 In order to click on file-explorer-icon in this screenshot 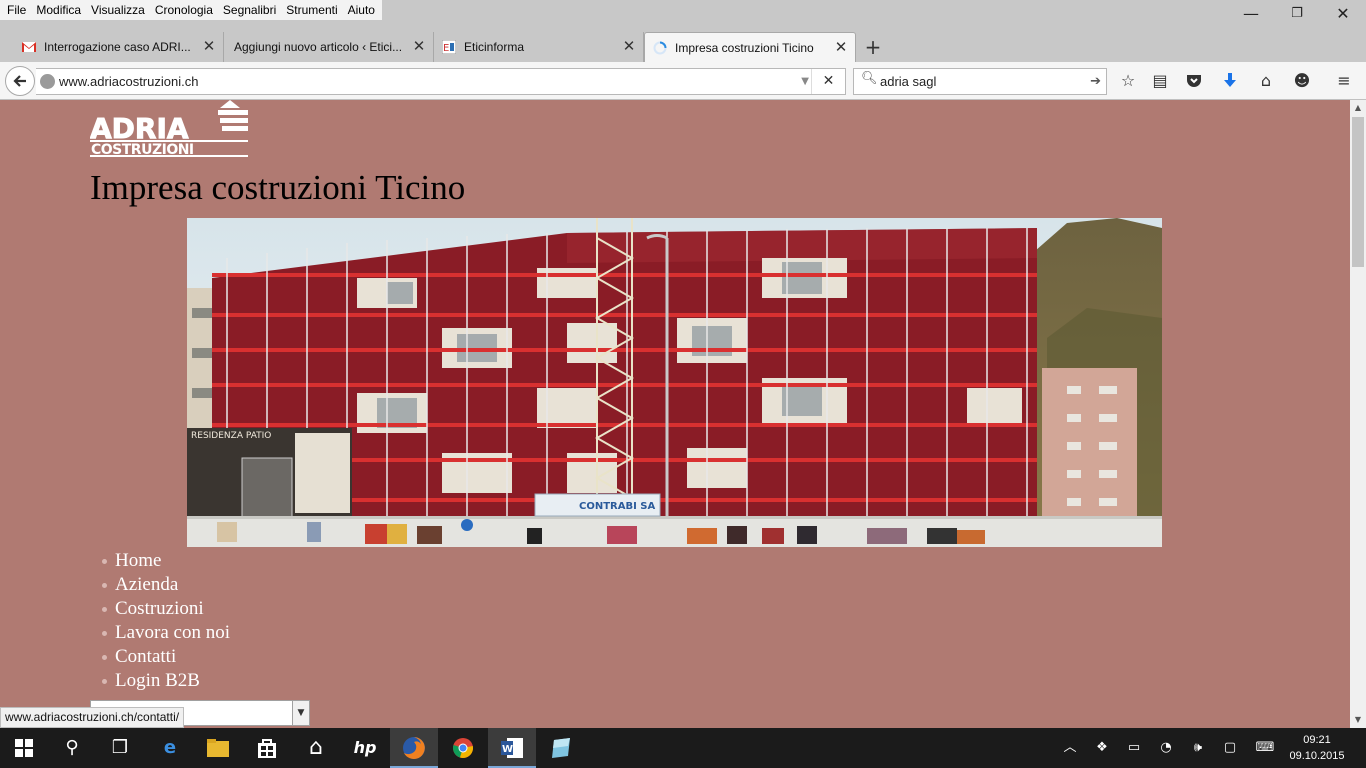, I will do `click(218, 748)`.